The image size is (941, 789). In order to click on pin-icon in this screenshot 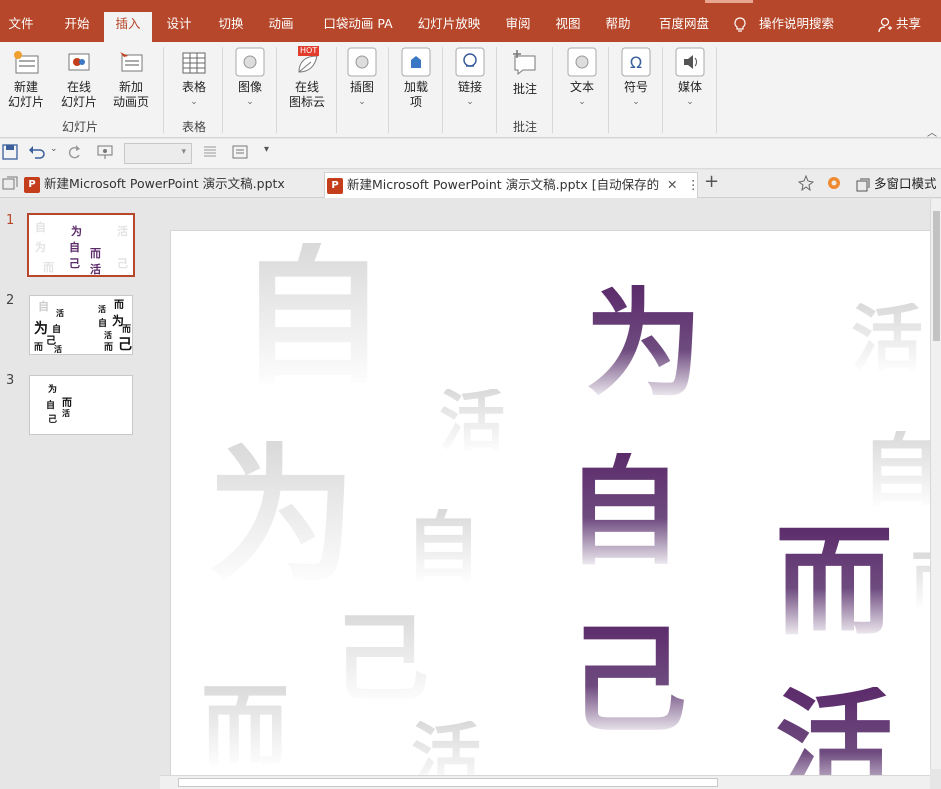, I will do `click(806, 183)`.